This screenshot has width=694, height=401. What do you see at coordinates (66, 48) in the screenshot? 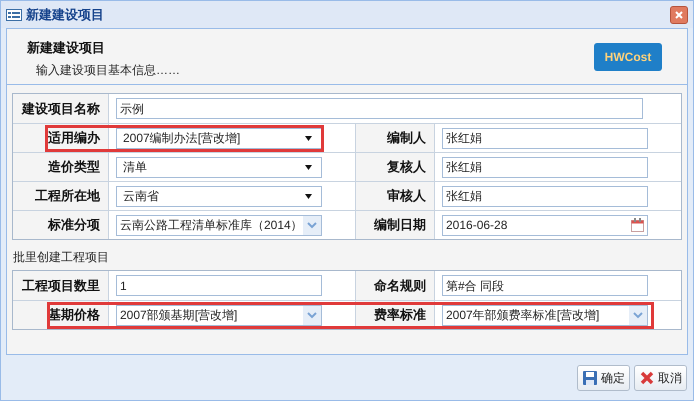
I see `header-title: 新建建设项目` at bounding box center [66, 48].